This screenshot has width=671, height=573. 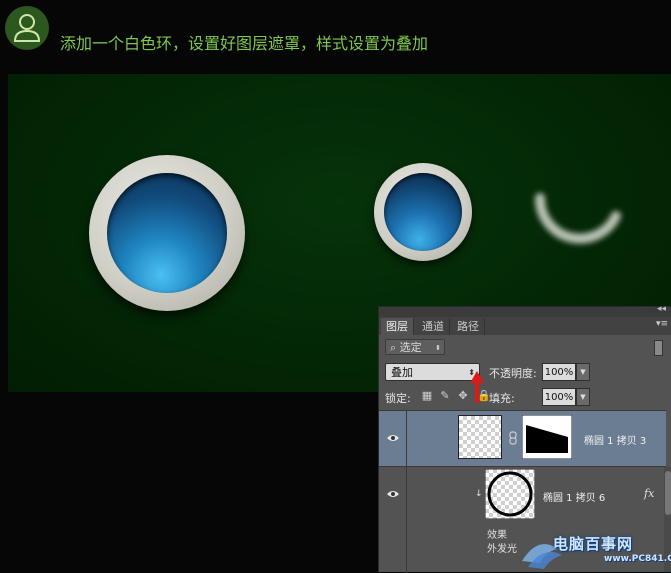 I want to click on filter-toggle-switch, so click(x=658, y=348).